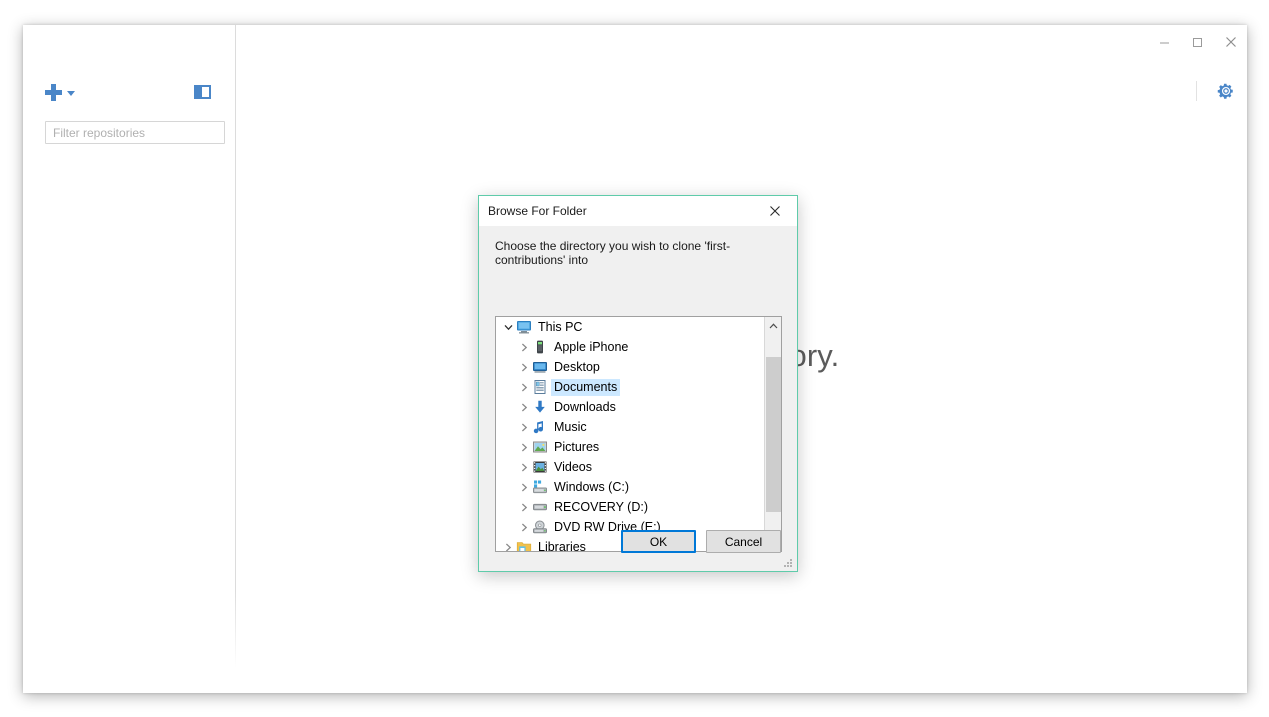 The height and width of the screenshot is (717, 1269). Describe the element at coordinates (135, 132) in the screenshot. I see `filter-repositories-input` at that location.